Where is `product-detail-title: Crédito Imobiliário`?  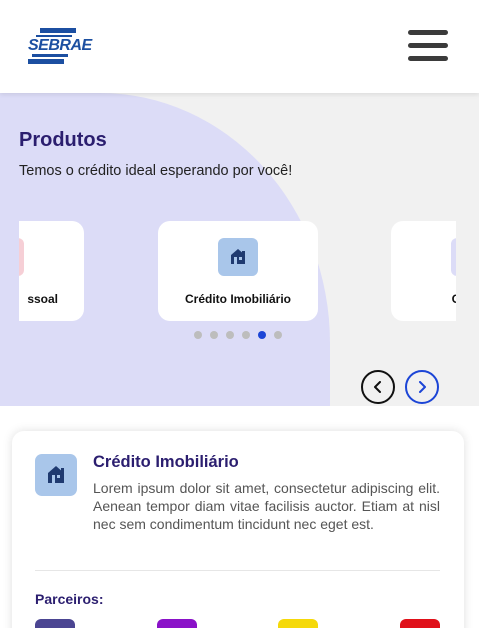 product-detail-title: Crédito Imobiliário is located at coordinates (166, 462).